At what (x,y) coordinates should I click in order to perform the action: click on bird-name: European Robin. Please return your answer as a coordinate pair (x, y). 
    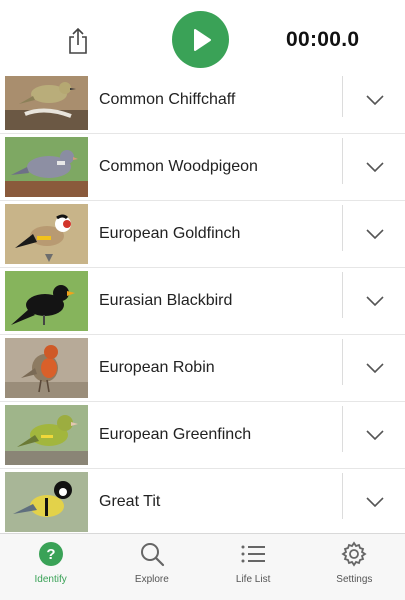
    Looking at the image, I should click on (157, 367).